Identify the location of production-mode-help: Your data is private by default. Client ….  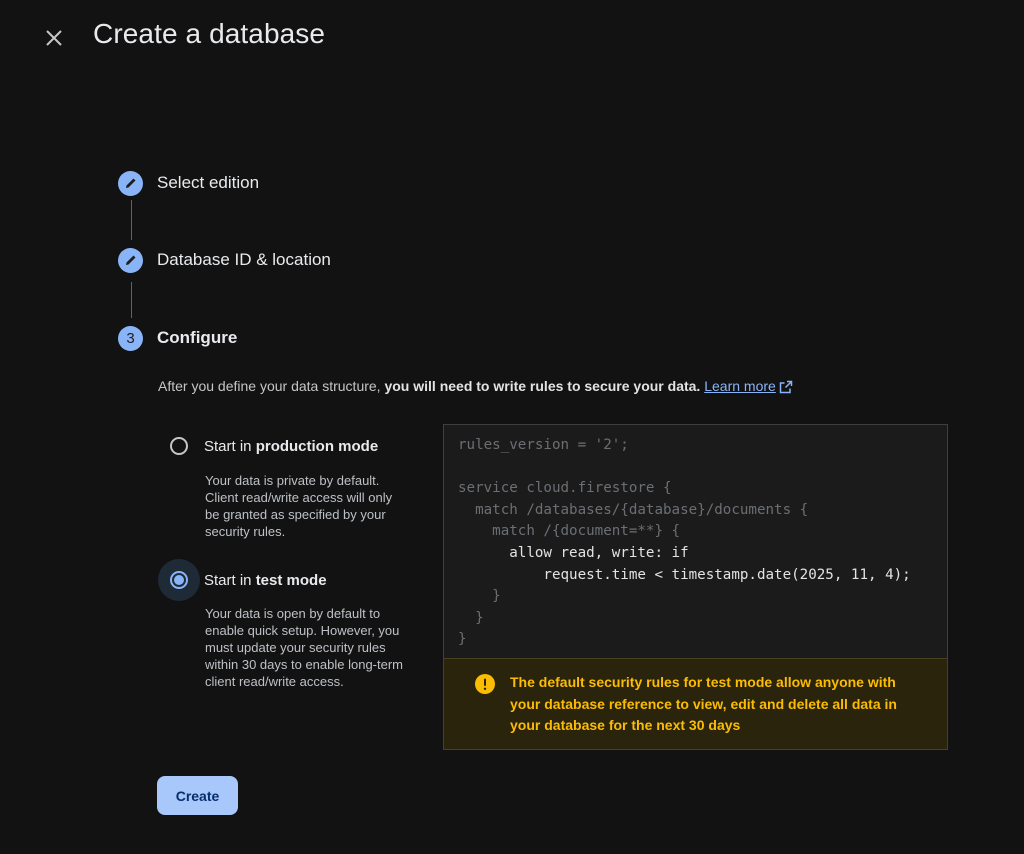
(299, 506).